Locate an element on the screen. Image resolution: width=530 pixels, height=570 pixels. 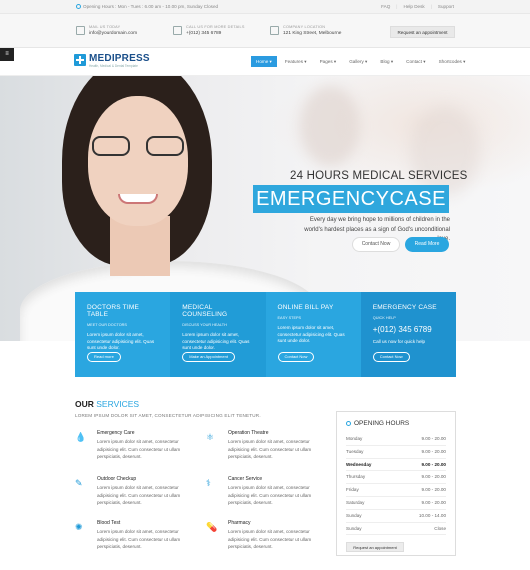
time: 10.00 - 14.00 is located at coordinates (432, 515).